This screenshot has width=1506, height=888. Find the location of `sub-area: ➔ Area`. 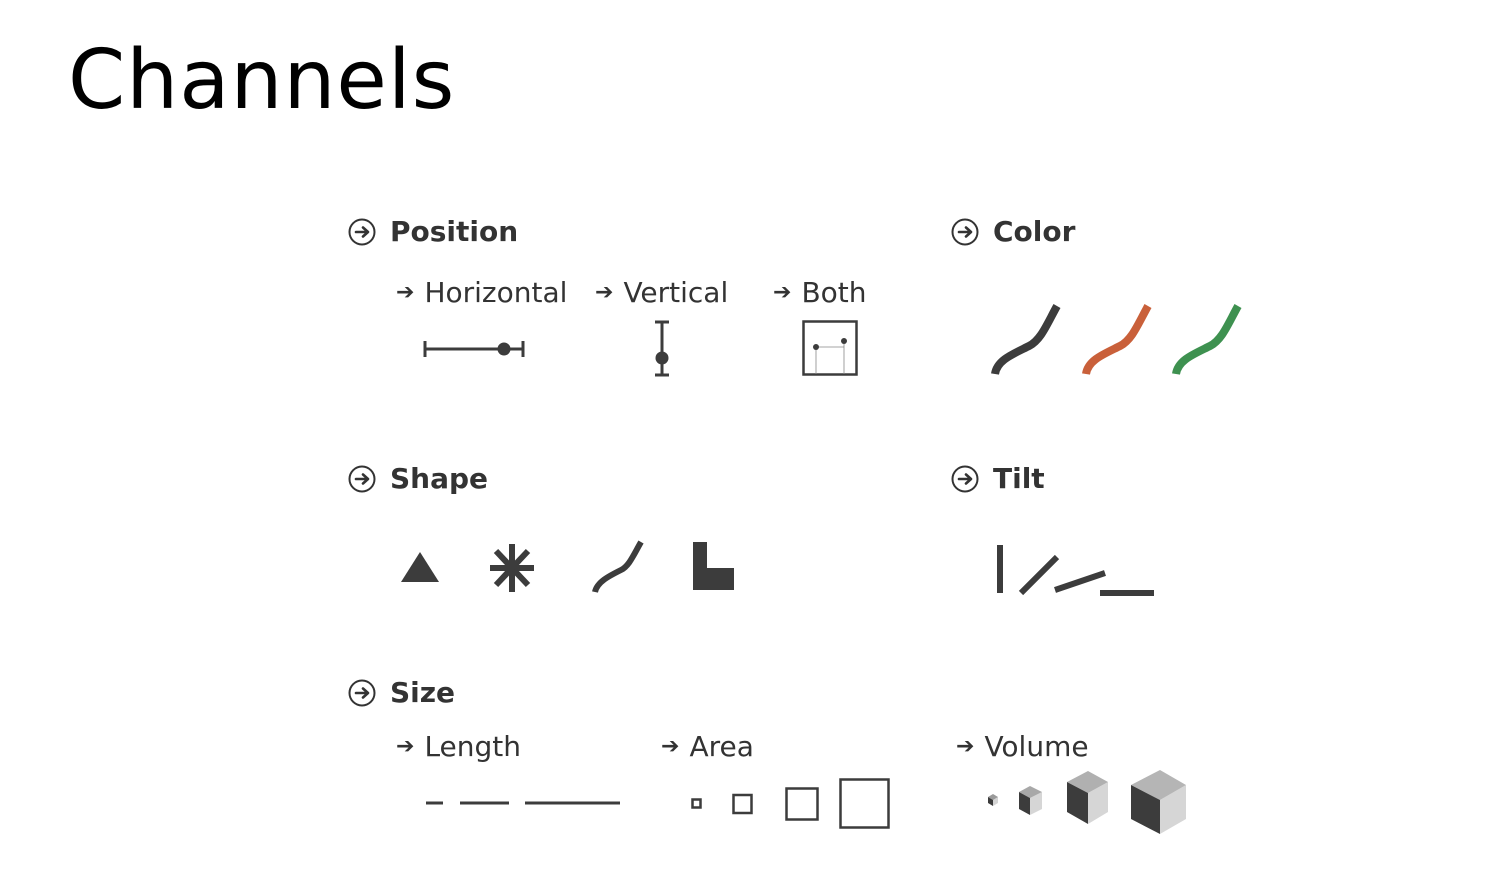

sub-area: ➔ Area is located at coordinates (707, 746).